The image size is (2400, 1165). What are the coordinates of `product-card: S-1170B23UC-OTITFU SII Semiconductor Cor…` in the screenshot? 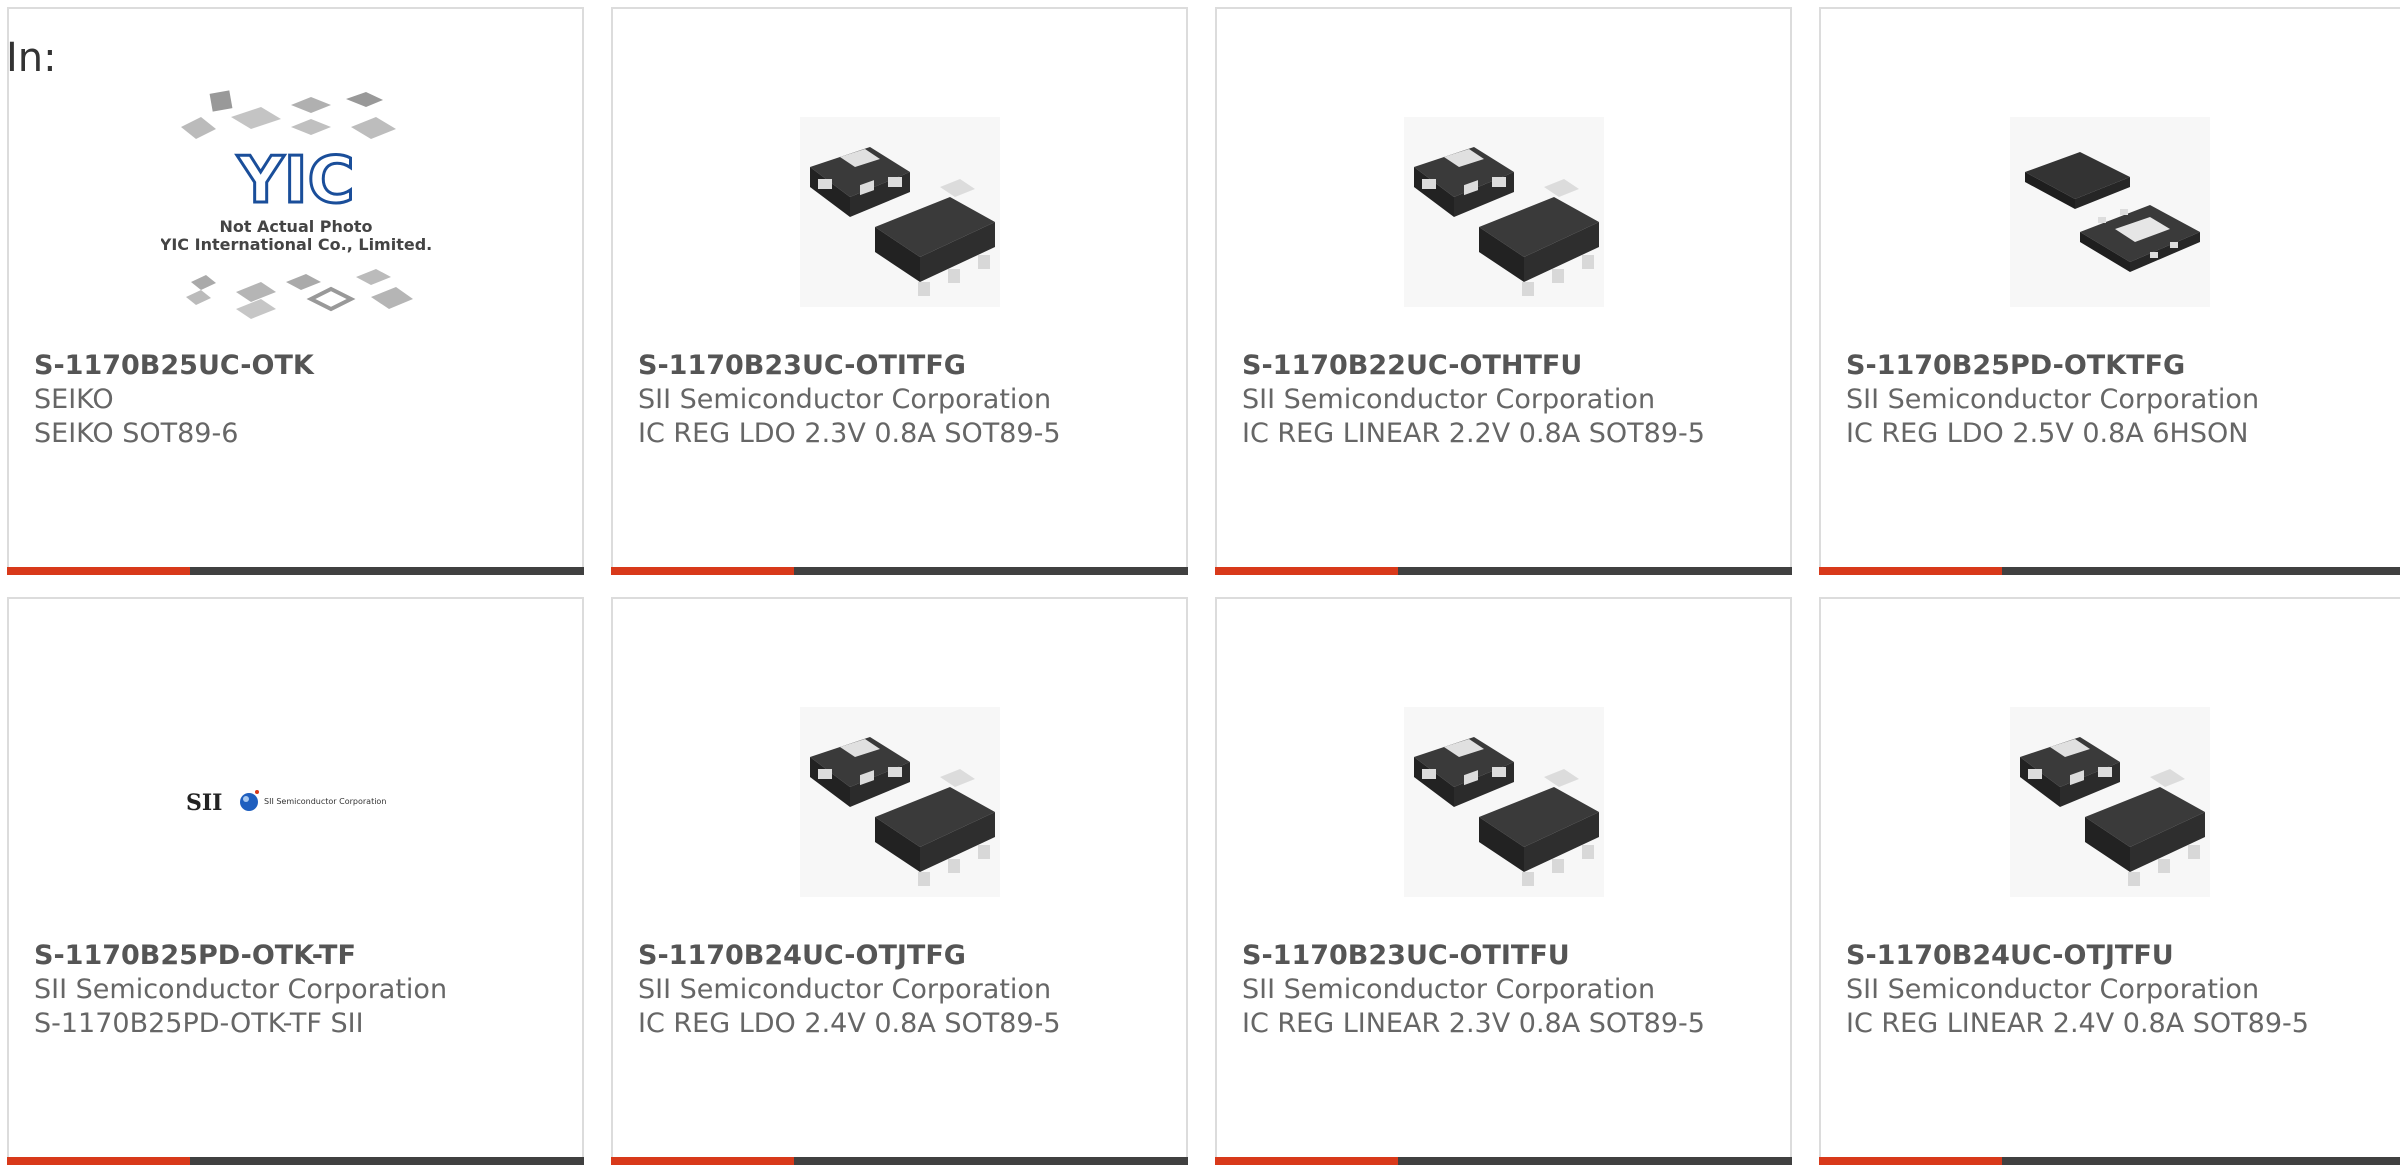 It's located at (1503, 881).